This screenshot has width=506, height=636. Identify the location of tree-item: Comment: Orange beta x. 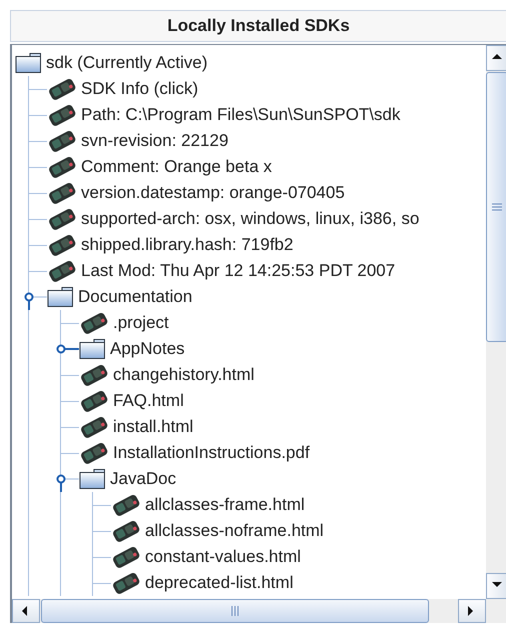
(176, 167).